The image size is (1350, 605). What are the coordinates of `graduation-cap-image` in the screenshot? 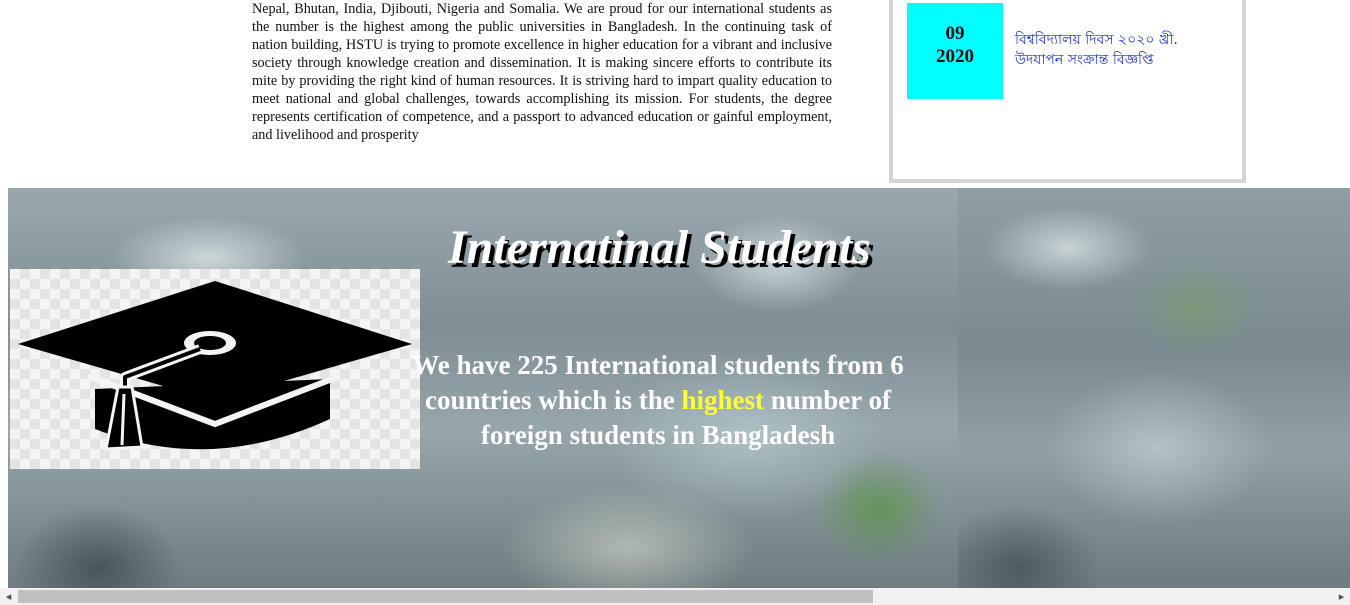 It's located at (215, 369).